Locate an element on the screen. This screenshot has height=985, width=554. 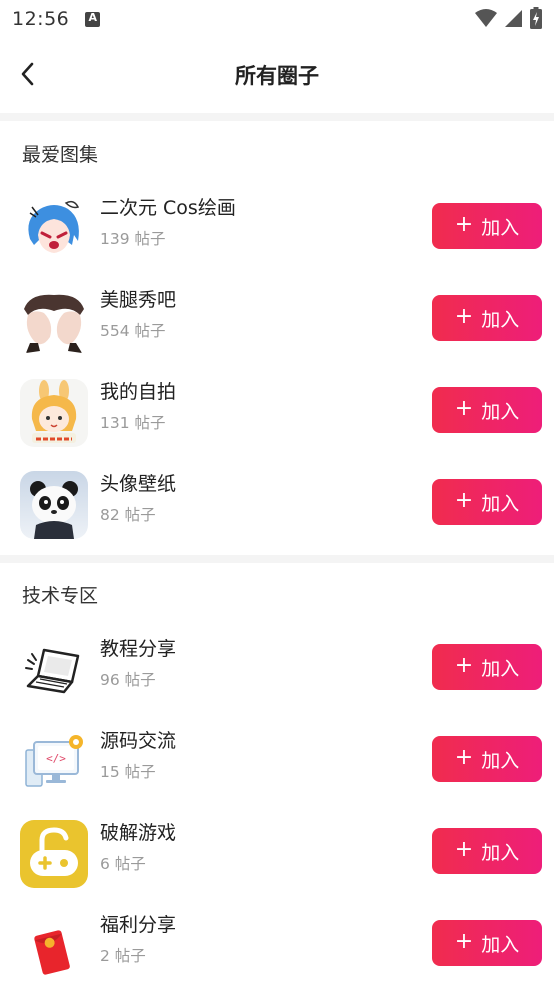
group-row: 我的自拍 131 帖子 + 加入 is located at coordinates (277, 414).